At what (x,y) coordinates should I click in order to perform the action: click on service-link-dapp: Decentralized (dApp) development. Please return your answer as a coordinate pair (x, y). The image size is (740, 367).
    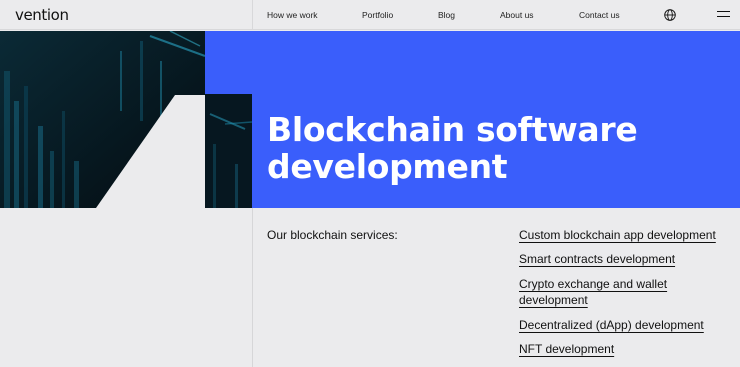
    Looking at the image, I should click on (611, 325).